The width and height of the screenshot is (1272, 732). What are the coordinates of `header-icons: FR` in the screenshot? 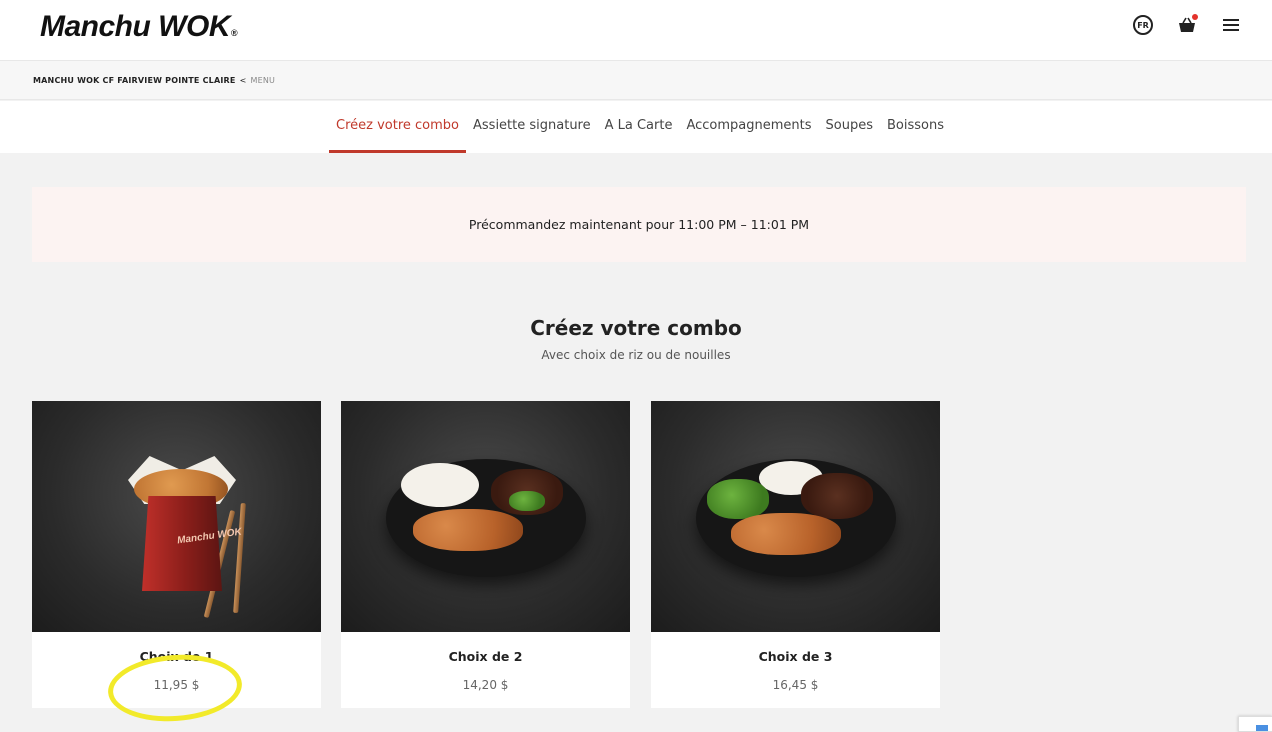 It's located at (1187, 25).